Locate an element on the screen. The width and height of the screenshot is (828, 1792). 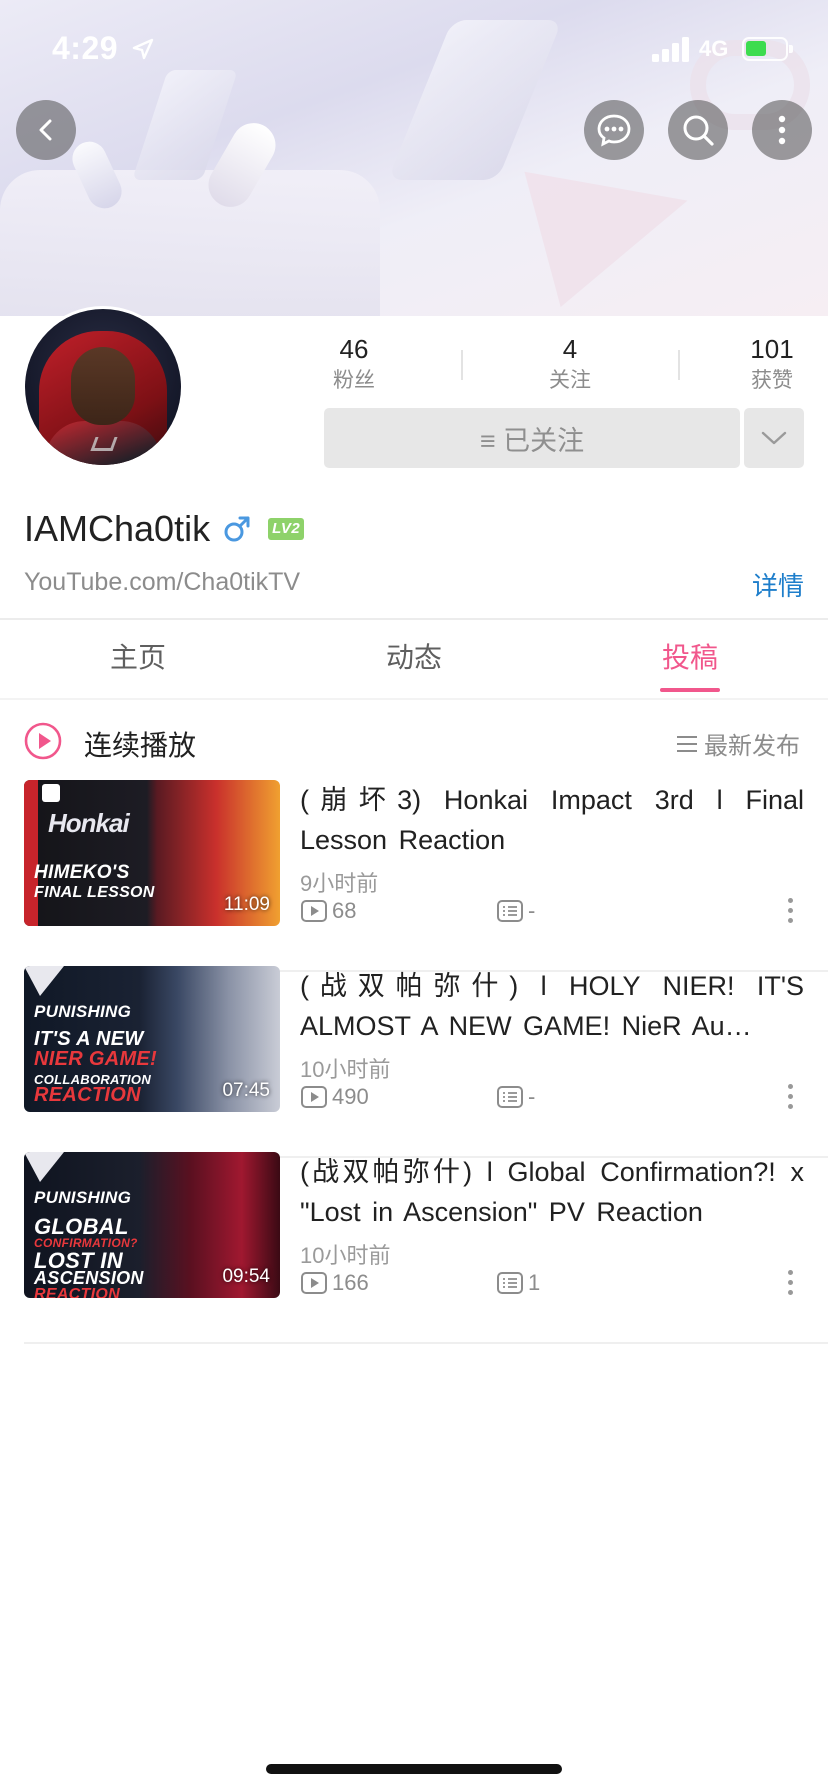
stat-following: 4 关注 is located at coordinates (570, 364).